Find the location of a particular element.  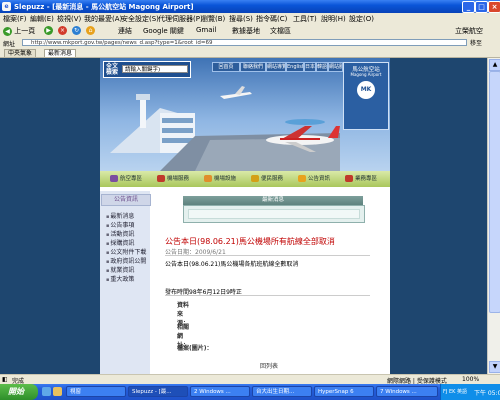

link-sitemap: 網站導覽 is located at coordinates (276, 67).